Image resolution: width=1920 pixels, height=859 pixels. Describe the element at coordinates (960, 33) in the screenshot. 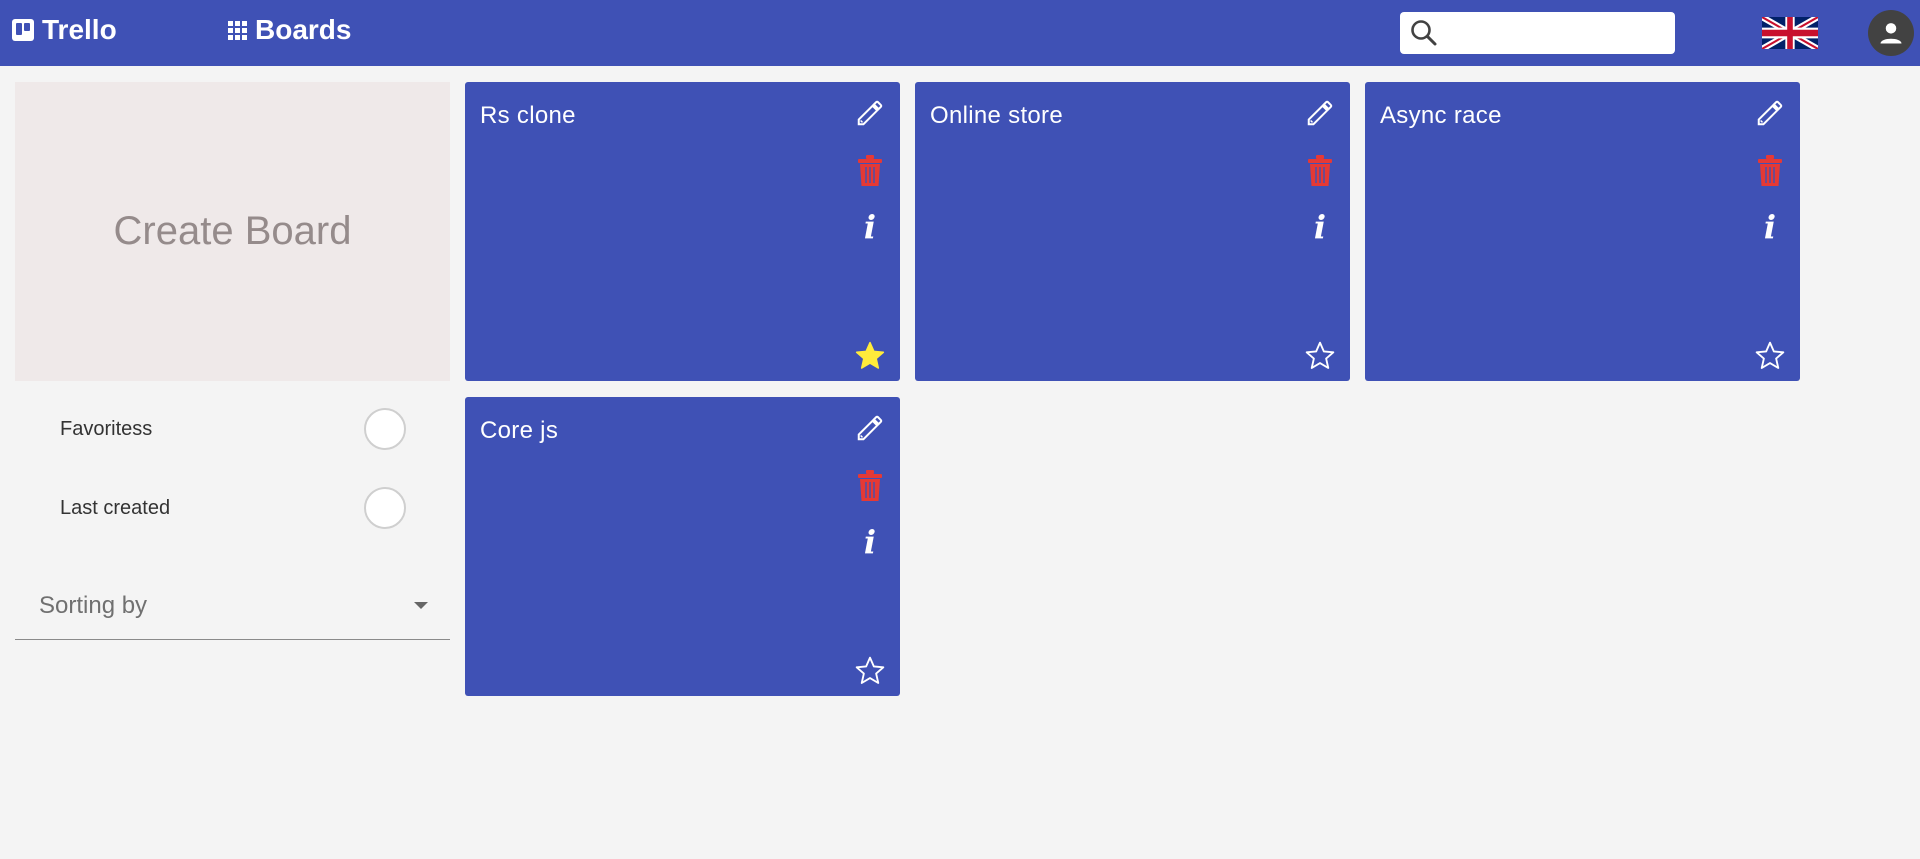

I see `top-app-bar: Trello Boards` at that location.